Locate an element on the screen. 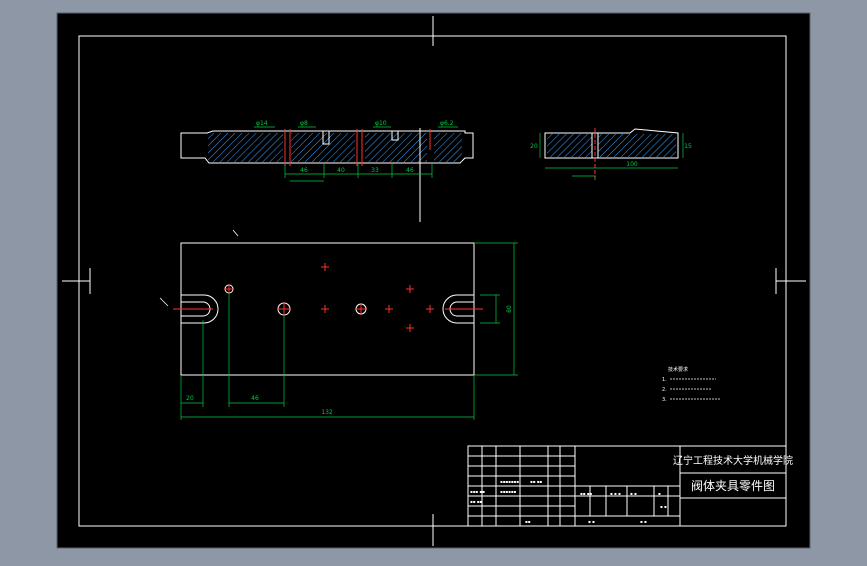  dim-side-height-left: 20 is located at coordinates (534, 146).